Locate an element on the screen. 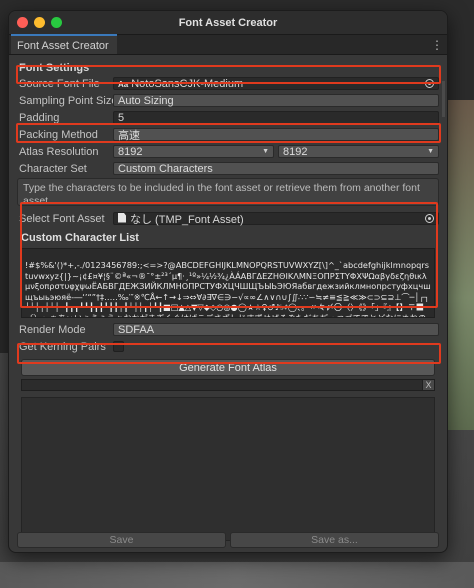  render-mode-label: Render Mode is located at coordinates (52, 329).